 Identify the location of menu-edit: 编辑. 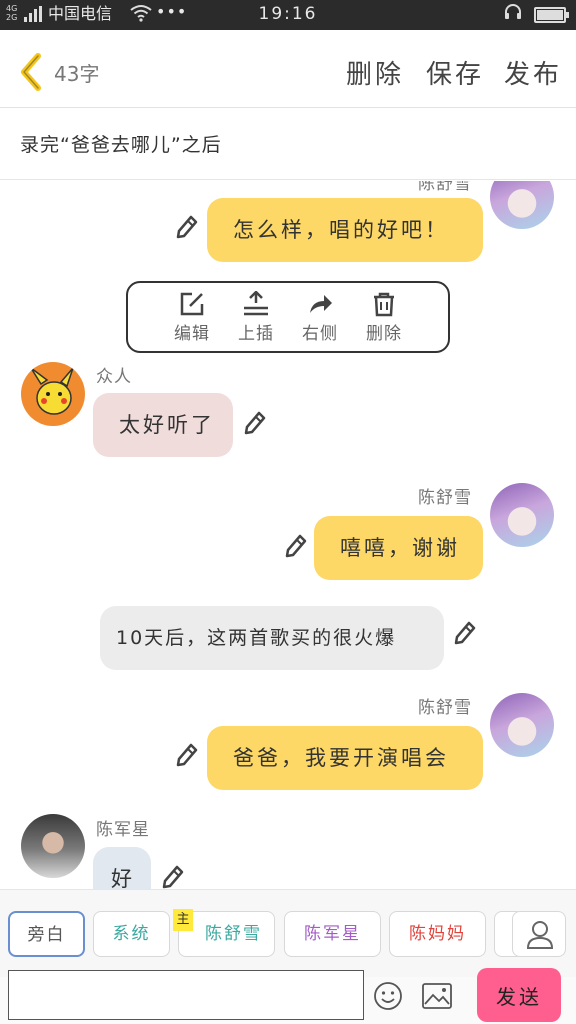
(192, 317).